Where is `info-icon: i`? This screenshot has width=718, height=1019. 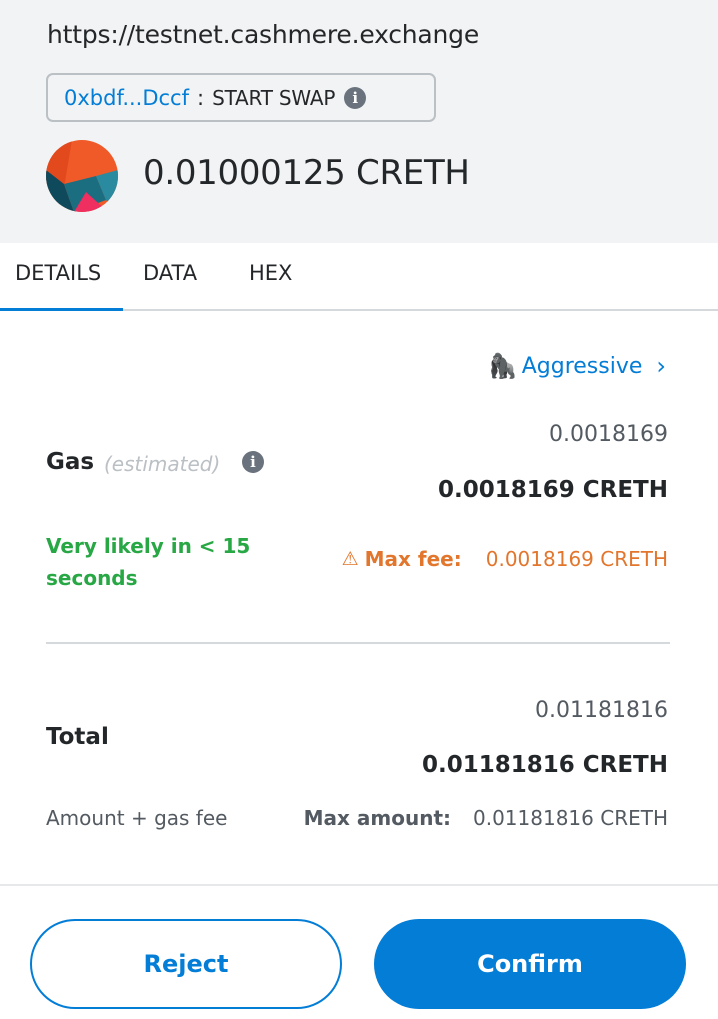 info-icon: i is located at coordinates (355, 97).